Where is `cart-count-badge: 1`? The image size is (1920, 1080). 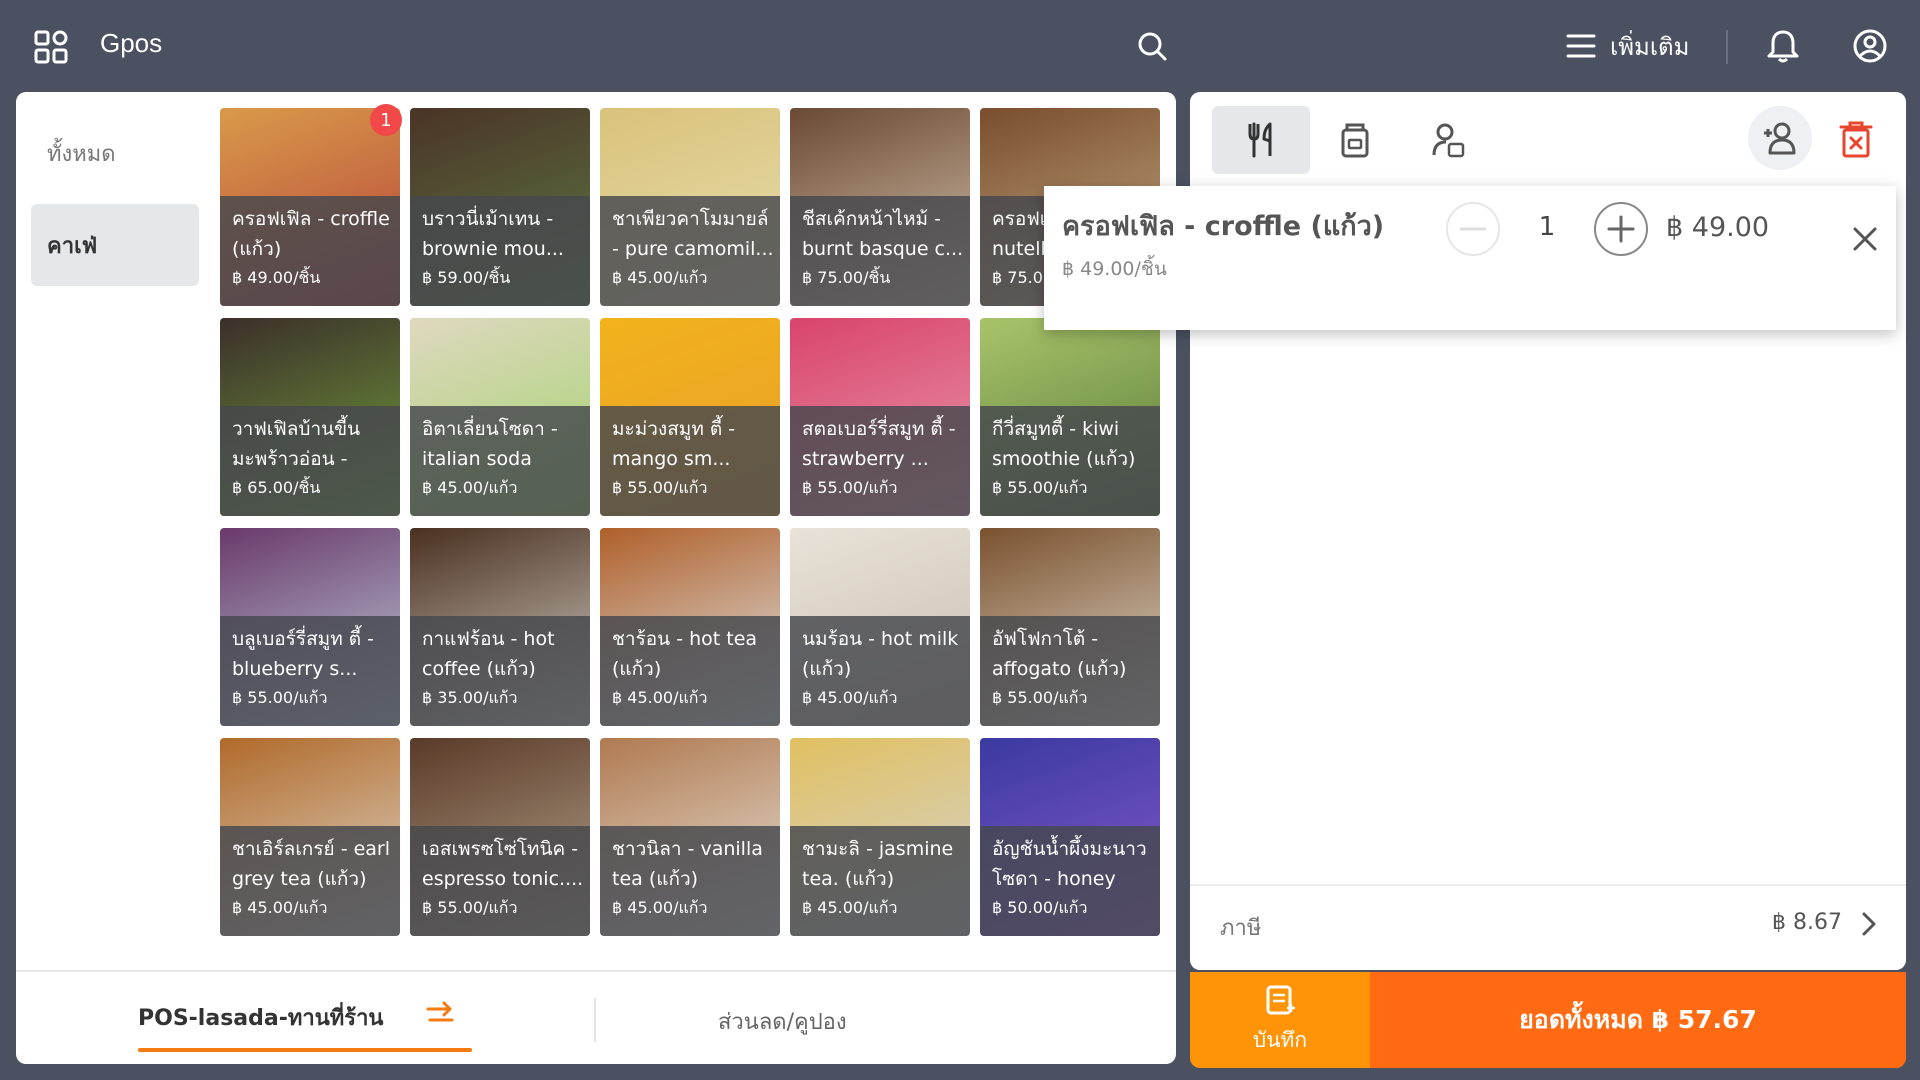
cart-count-badge: 1 is located at coordinates (386, 120).